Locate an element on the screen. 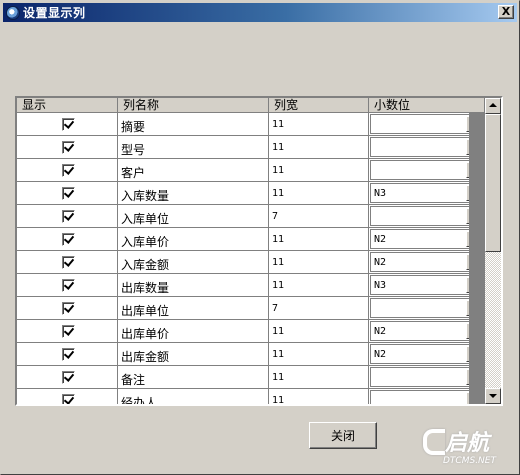  table-row: 入库数量 11 N3 is located at coordinates (251, 193).